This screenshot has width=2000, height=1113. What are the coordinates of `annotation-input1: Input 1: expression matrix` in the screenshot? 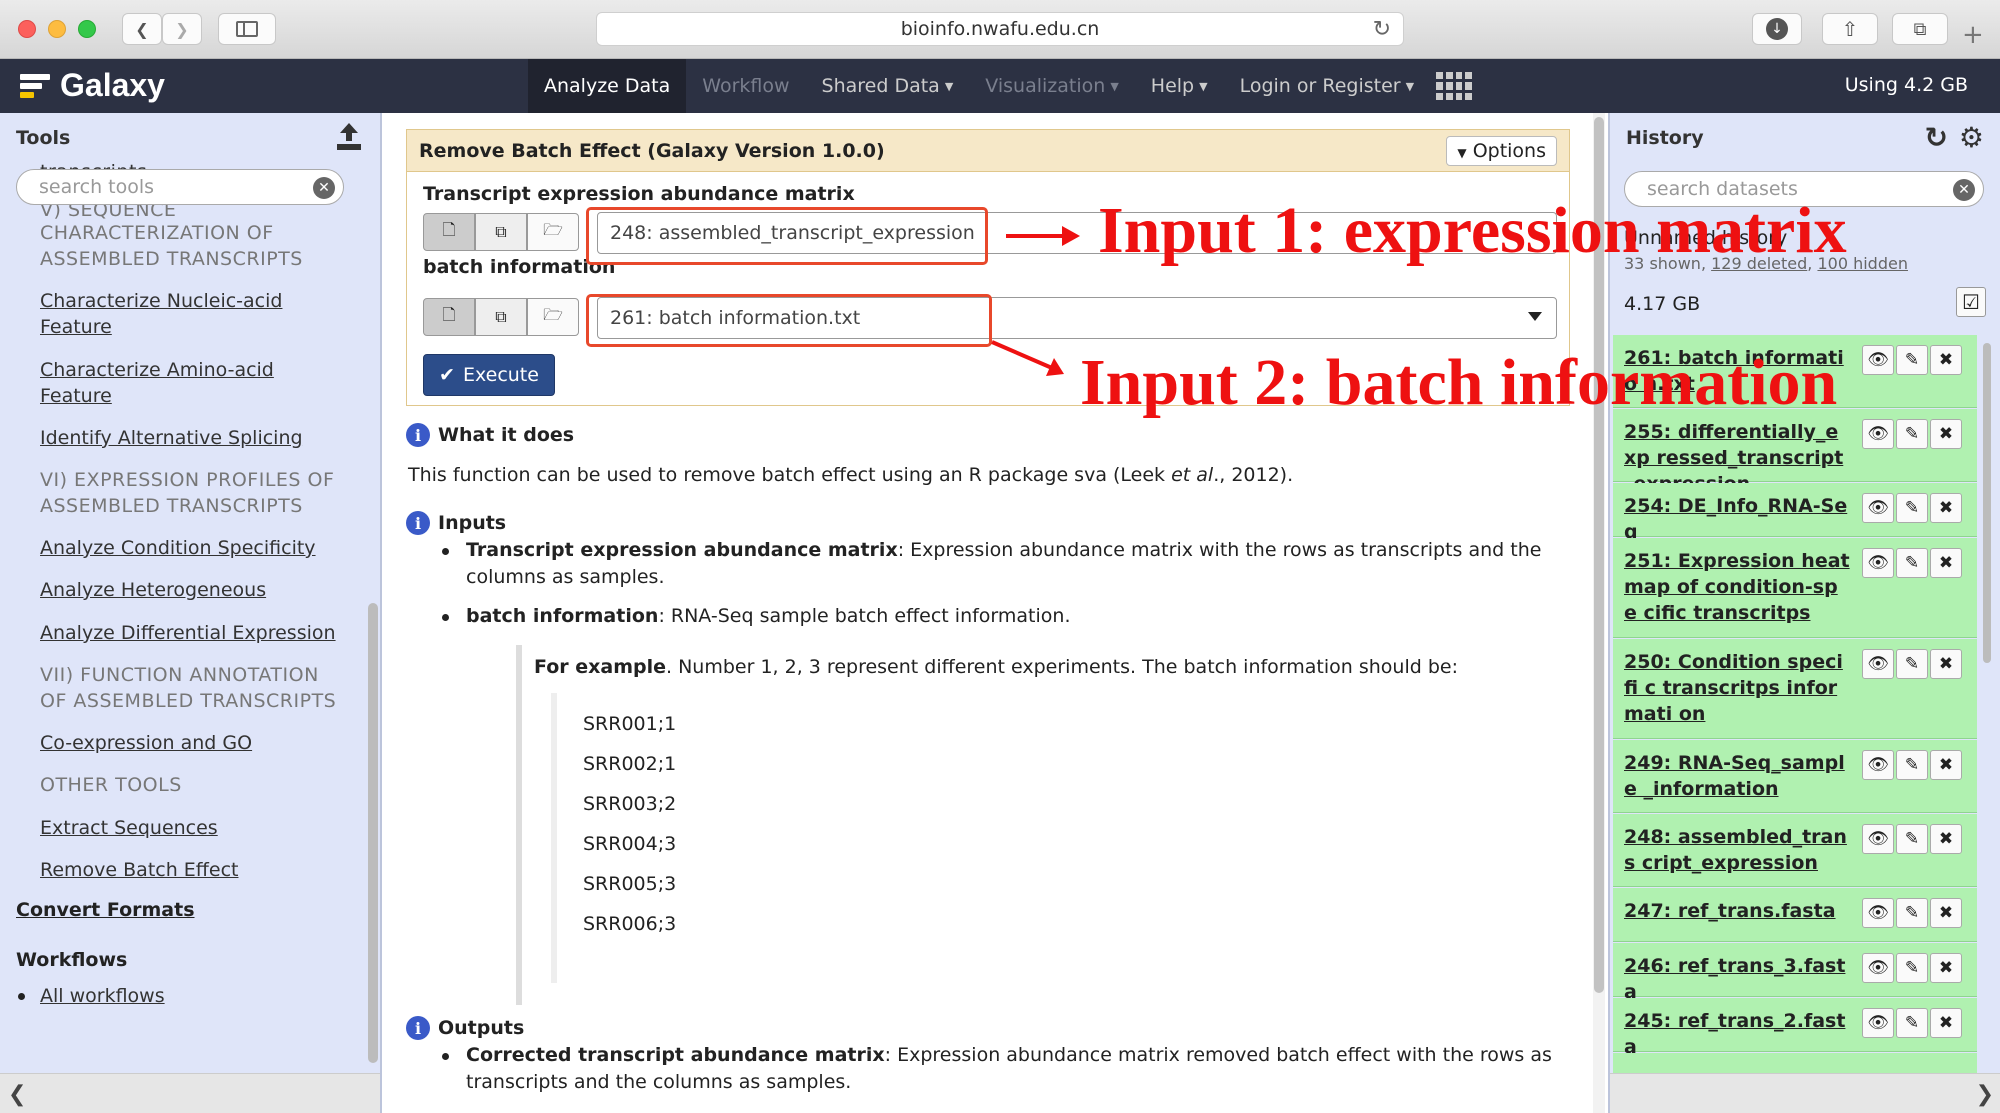 It's located at (1472, 230).